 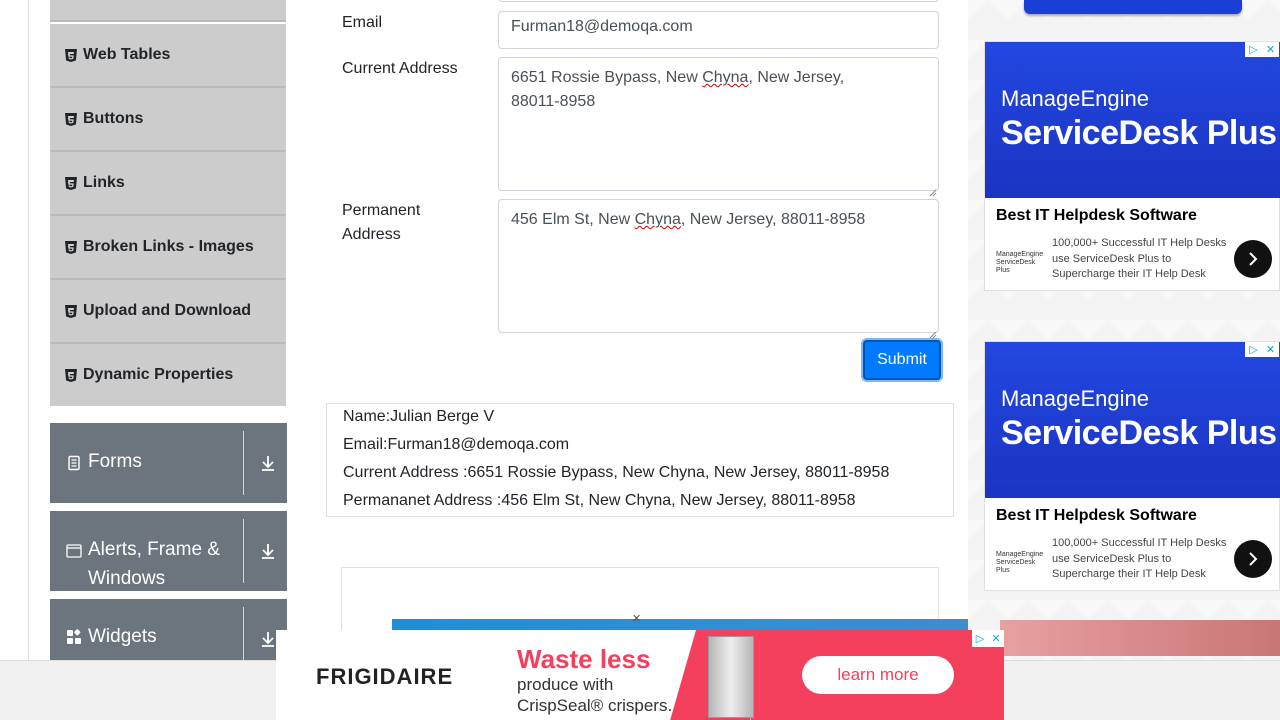 What do you see at coordinates (158, 374) in the screenshot?
I see `sidebar-item-label: Dynamic Properties` at bounding box center [158, 374].